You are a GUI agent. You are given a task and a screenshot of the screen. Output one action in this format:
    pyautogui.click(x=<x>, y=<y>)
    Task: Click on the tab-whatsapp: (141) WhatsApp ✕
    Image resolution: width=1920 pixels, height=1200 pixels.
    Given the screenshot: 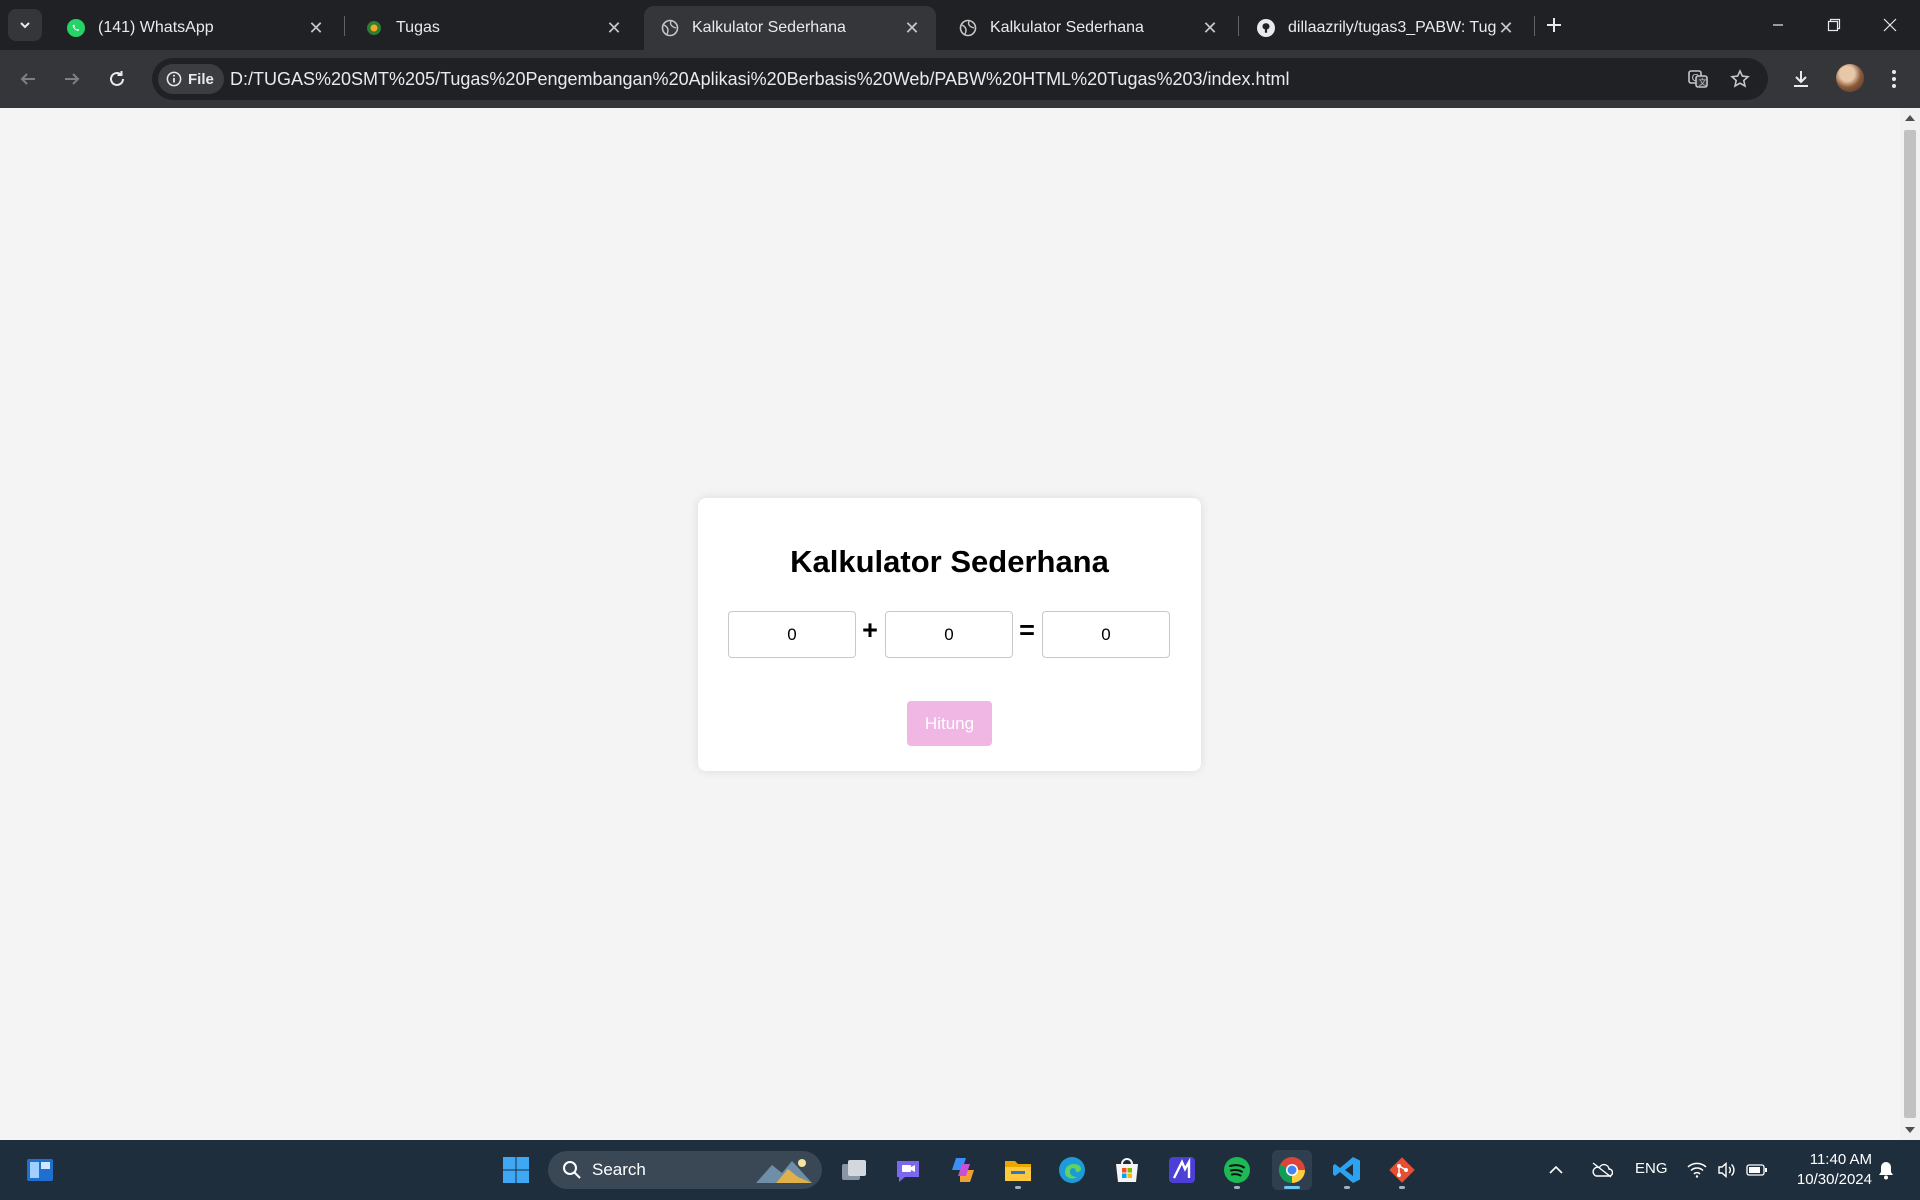 What is the action you would take?
    pyautogui.click(x=195, y=28)
    